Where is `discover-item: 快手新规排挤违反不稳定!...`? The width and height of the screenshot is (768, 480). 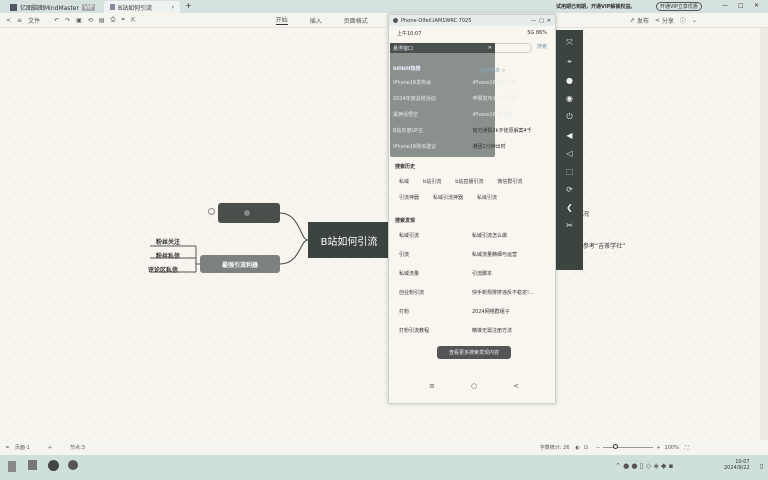 discover-item: 快手新规排挤违反不稳定!... is located at coordinates (508, 292).